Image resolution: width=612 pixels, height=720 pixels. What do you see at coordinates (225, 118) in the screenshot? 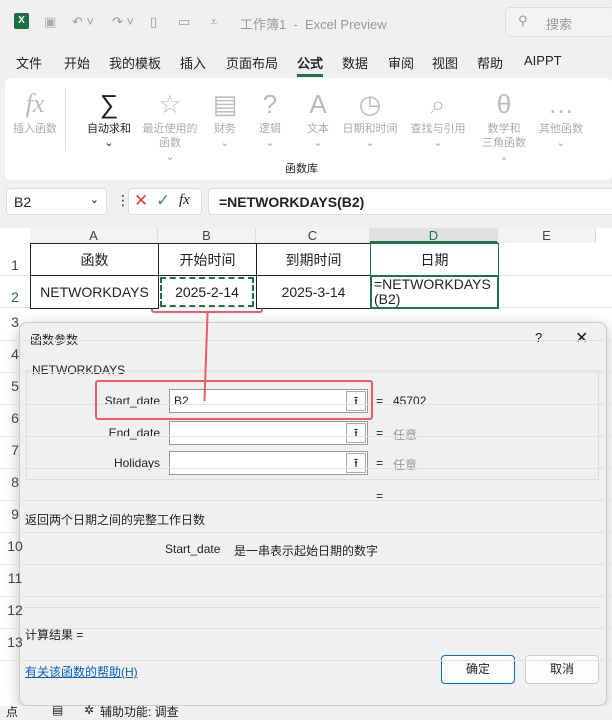
I see `ribbon-button-3: ▤ 财务 ⌄` at bounding box center [225, 118].